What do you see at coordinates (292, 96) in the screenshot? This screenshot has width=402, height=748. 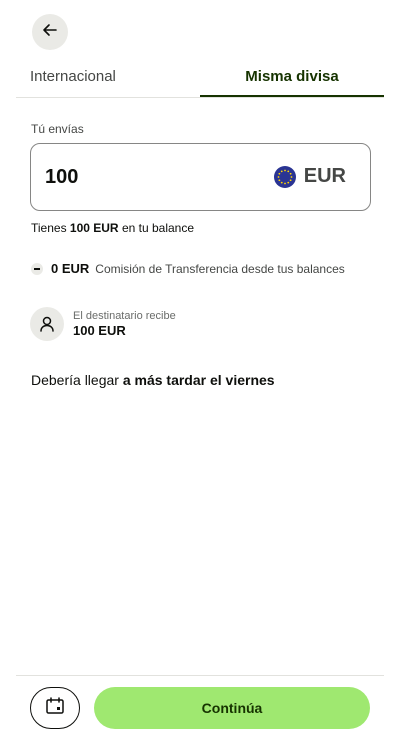 I see `active-tab-indicator` at bounding box center [292, 96].